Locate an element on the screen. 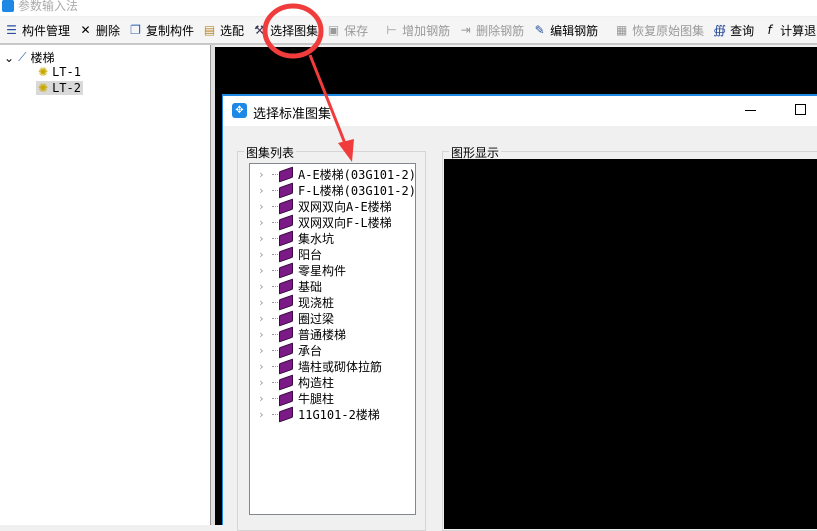 The width and height of the screenshot is (817, 531). annotation-overlay is located at coordinates (308, 82).